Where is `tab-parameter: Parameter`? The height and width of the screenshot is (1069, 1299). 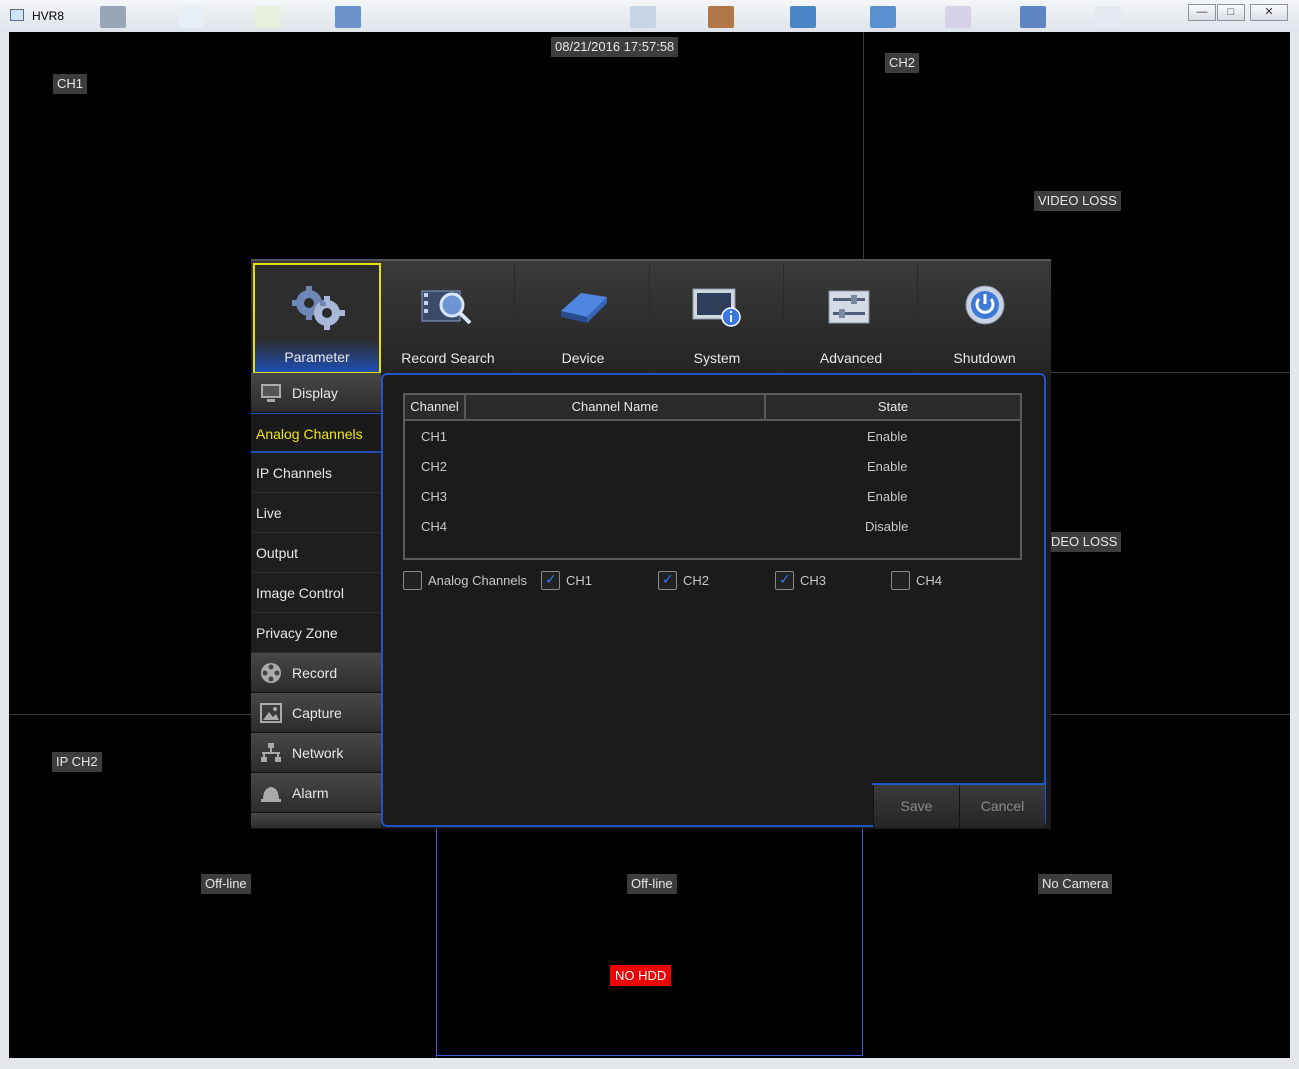
tab-parameter: Parameter is located at coordinates (317, 318).